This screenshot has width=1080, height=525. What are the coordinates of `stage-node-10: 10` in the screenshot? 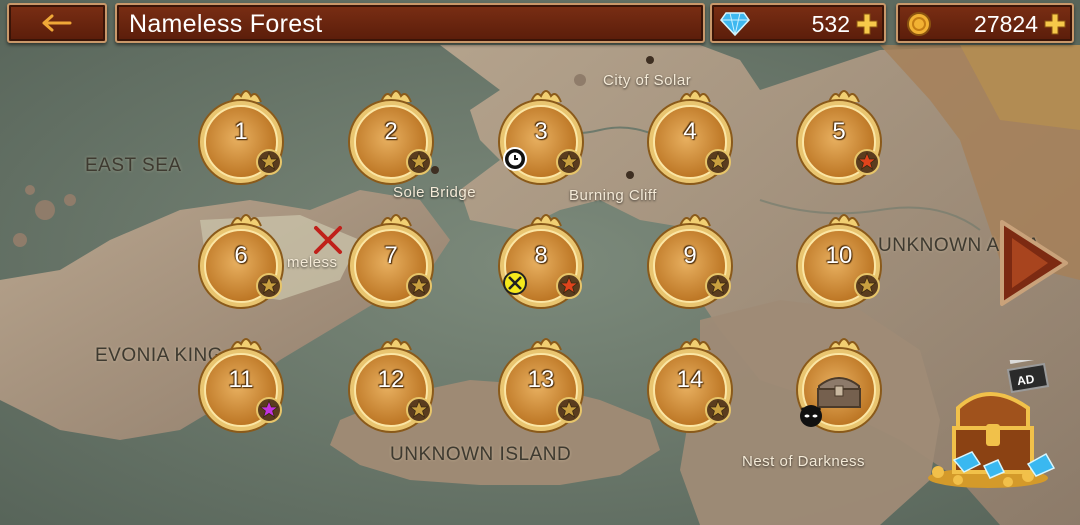 It's located at (844, 267).